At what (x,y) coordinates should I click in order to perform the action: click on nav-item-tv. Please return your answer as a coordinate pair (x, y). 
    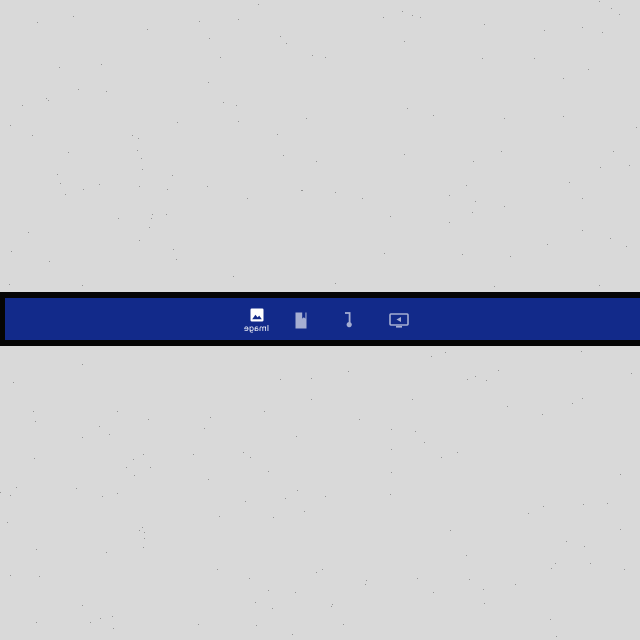
    Looking at the image, I should click on (399, 320).